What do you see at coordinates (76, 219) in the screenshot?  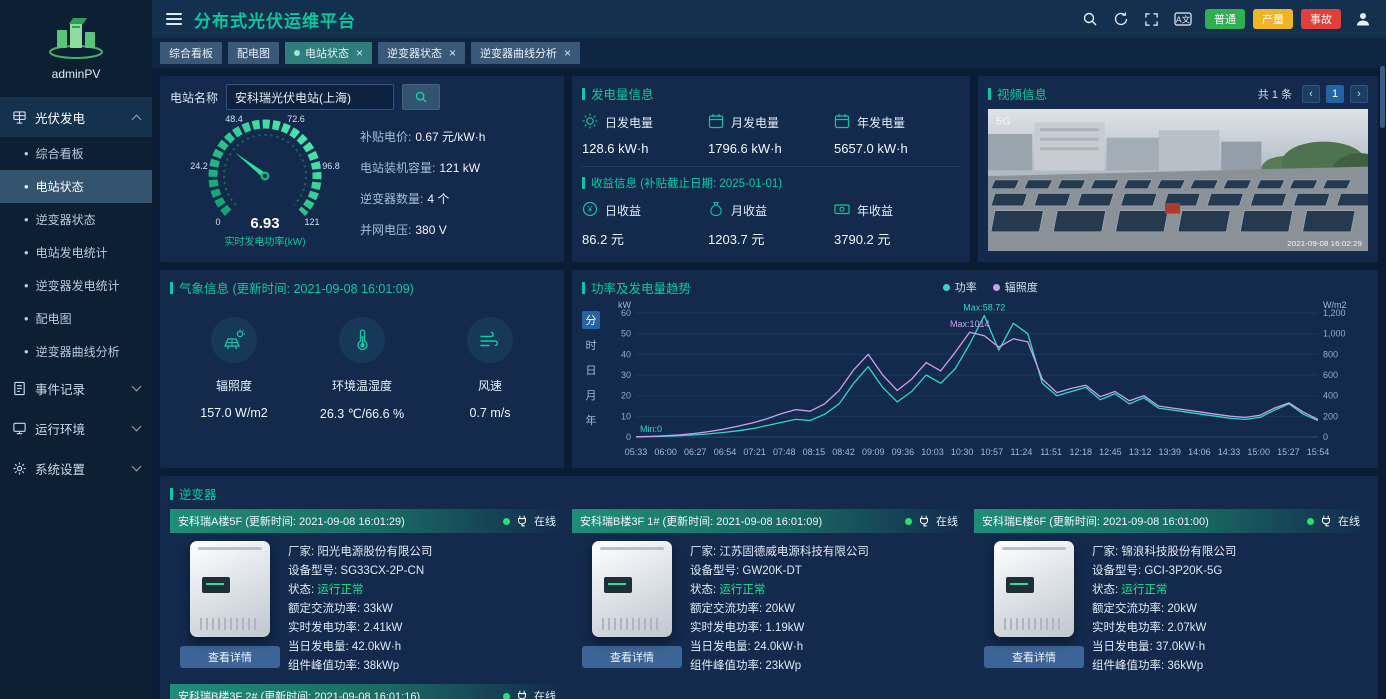 I see `sidebar-item: • 逆变器状态` at bounding box center [76, 219].